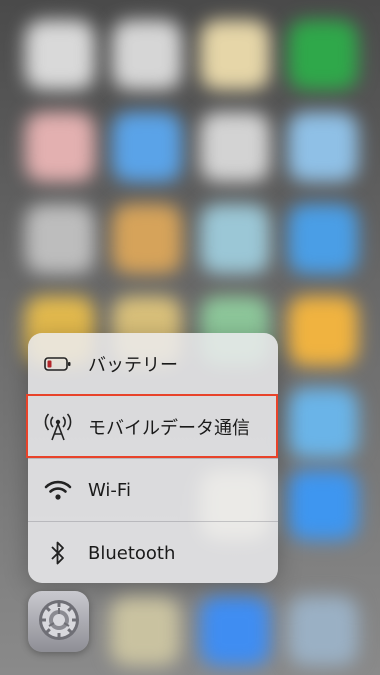 The width and height of the screenshot is (380, 675). I want to click on quick-action-bluetooth: Bluetooth, so click(153, 552).